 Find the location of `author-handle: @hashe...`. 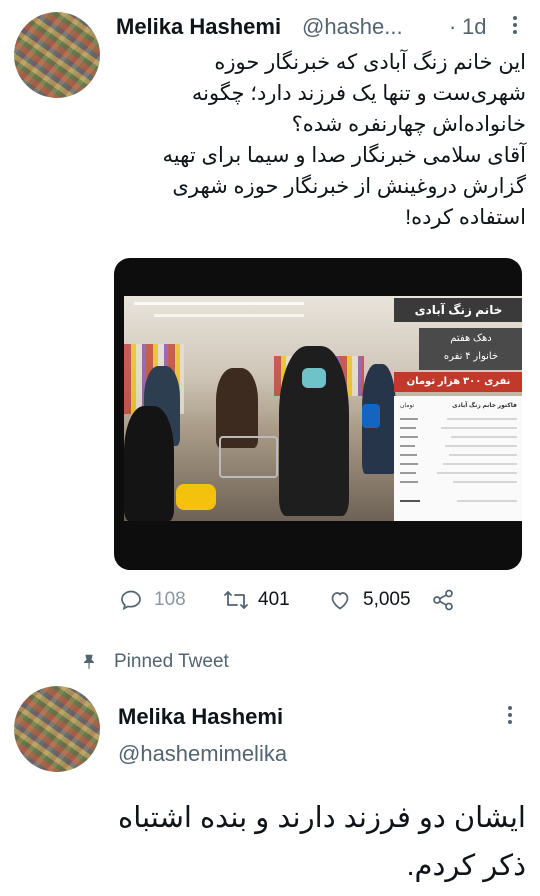

author-handle: @hashe... is located at coordinates (352, 27).